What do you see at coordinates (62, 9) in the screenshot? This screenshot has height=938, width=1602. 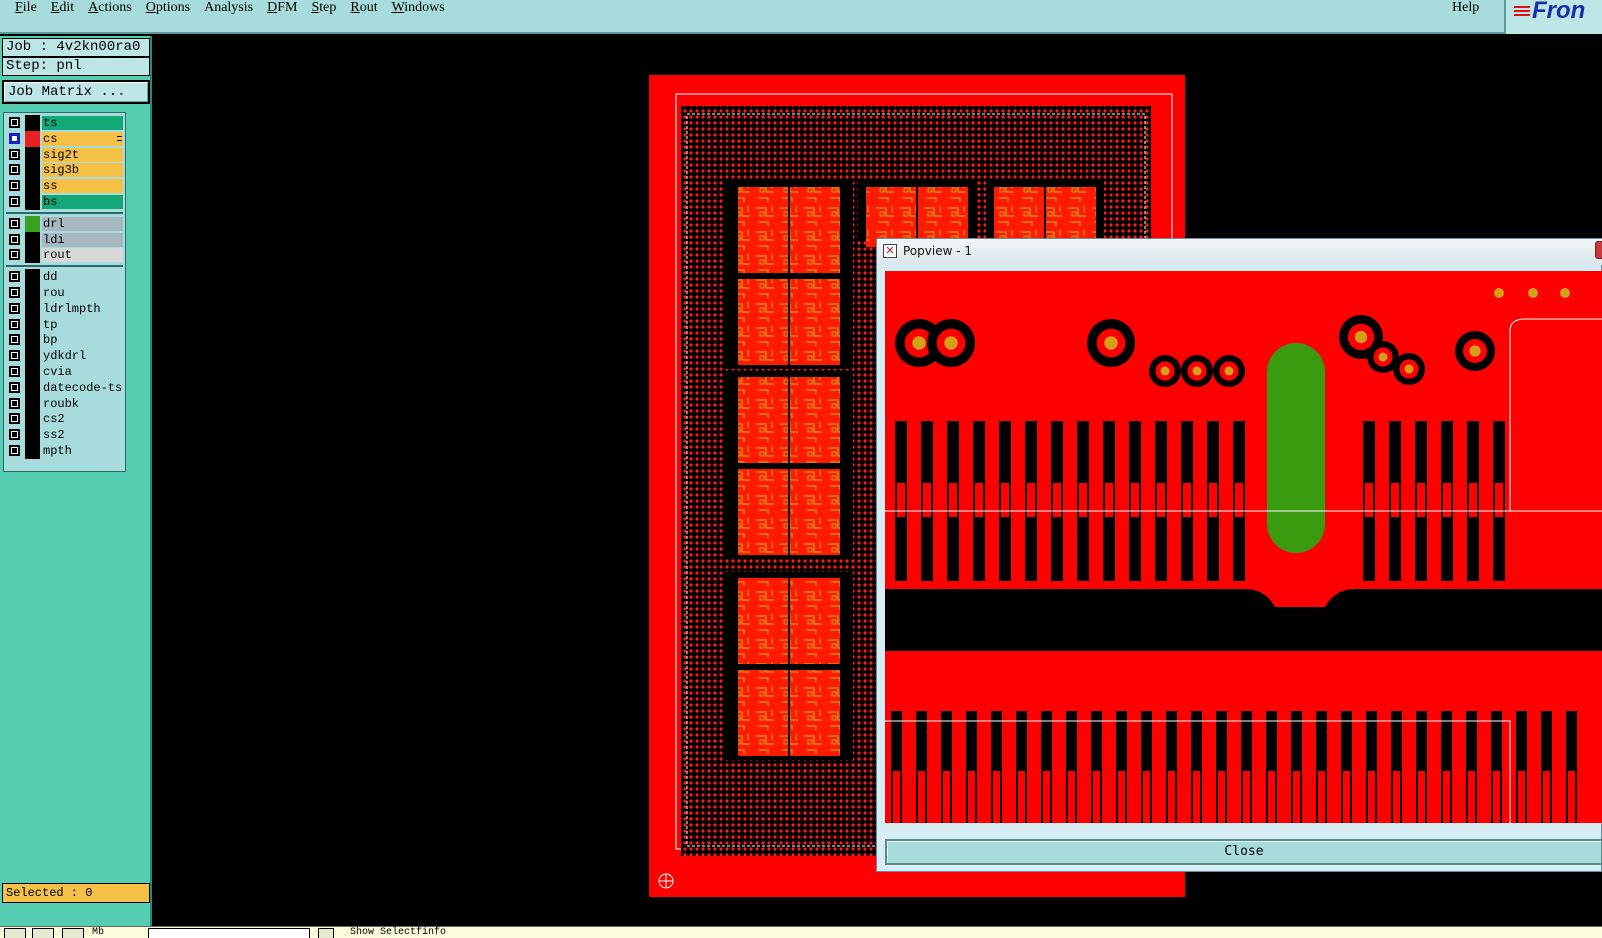 I see `menu-edit: Edit` at bounding box center [62, 9].